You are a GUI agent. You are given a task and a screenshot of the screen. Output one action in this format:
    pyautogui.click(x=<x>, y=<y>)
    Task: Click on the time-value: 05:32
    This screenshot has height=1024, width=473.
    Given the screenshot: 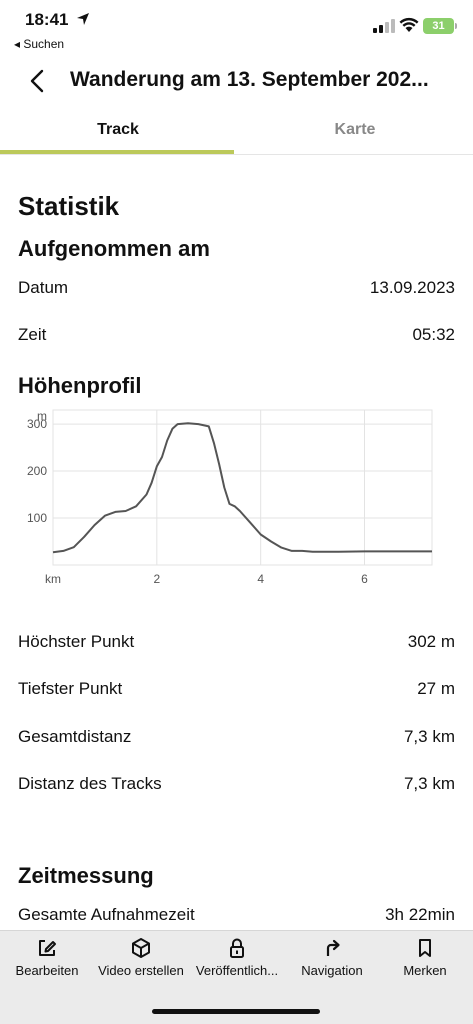 What is the action you would take?
    pyautogui.click(x=433, y=334)
    